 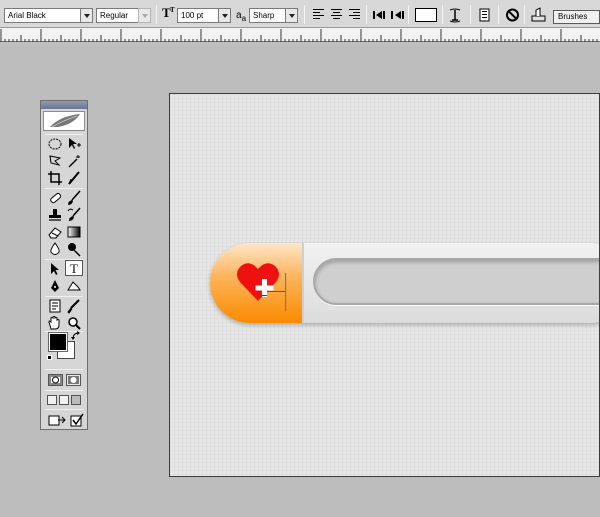 I want to click on heart-plus-icon, so click(x=262, y=287).